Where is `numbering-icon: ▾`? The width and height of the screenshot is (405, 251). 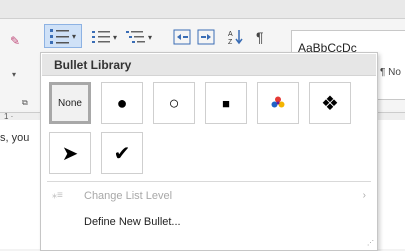
numbering-icon: ▾ is located at coordinates (104, 37).